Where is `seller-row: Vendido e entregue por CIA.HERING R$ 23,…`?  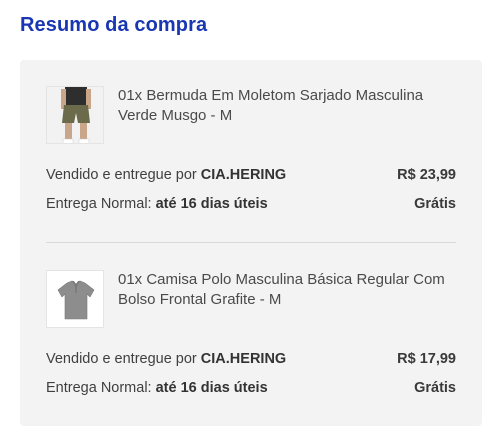
seller-row: Vendido e entregue por CIA.HERING R$ 23,… is located at coordinates (251, 175).